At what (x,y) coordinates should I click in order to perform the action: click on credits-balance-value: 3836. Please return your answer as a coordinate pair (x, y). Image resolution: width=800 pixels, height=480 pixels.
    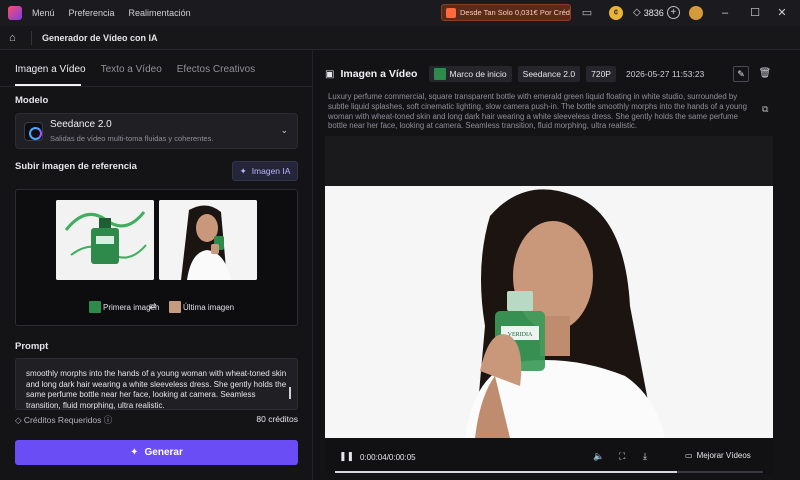
    Looking at the image, I should click on (653, 12).